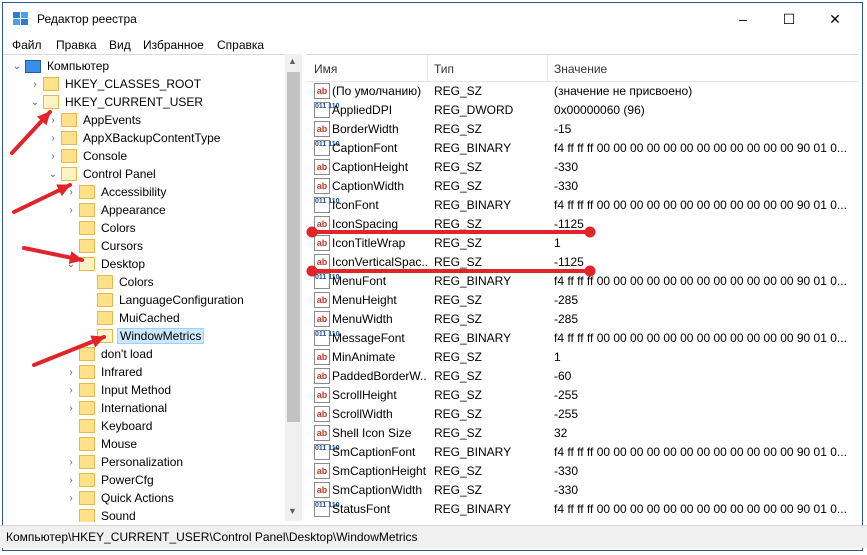 This screenshot has width=867, height=555. Describe the element at coordinates (580, 69) in the screenshot. I see `column-value-header: Значение` at that location.